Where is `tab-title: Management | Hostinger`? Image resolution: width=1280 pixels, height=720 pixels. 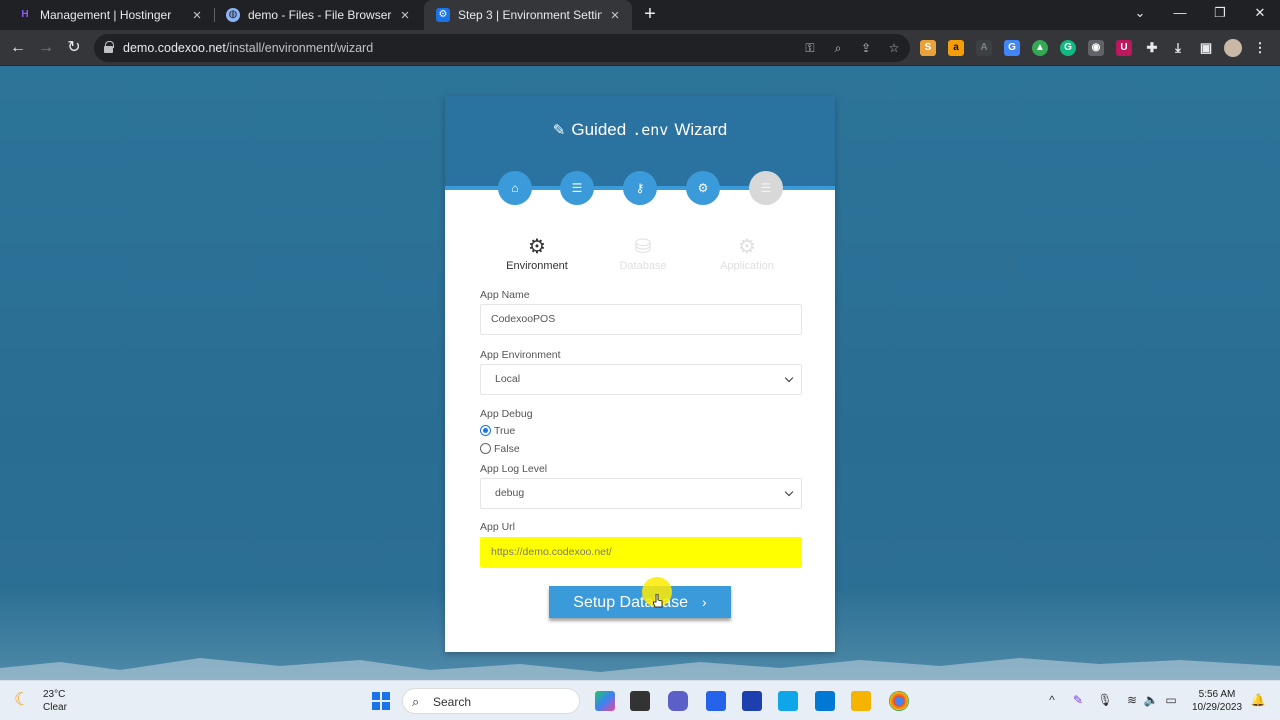
tab-title: Management | Hostinger is located at coordinates (106, 15).